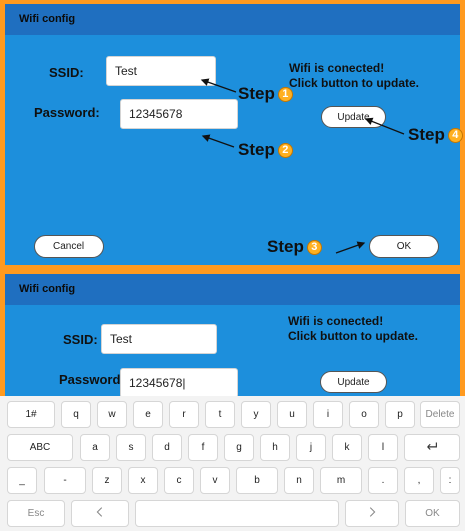 This screenshot has height=531, width=465. I want to click on step-1-callout: Step 1, so click(265, 94).